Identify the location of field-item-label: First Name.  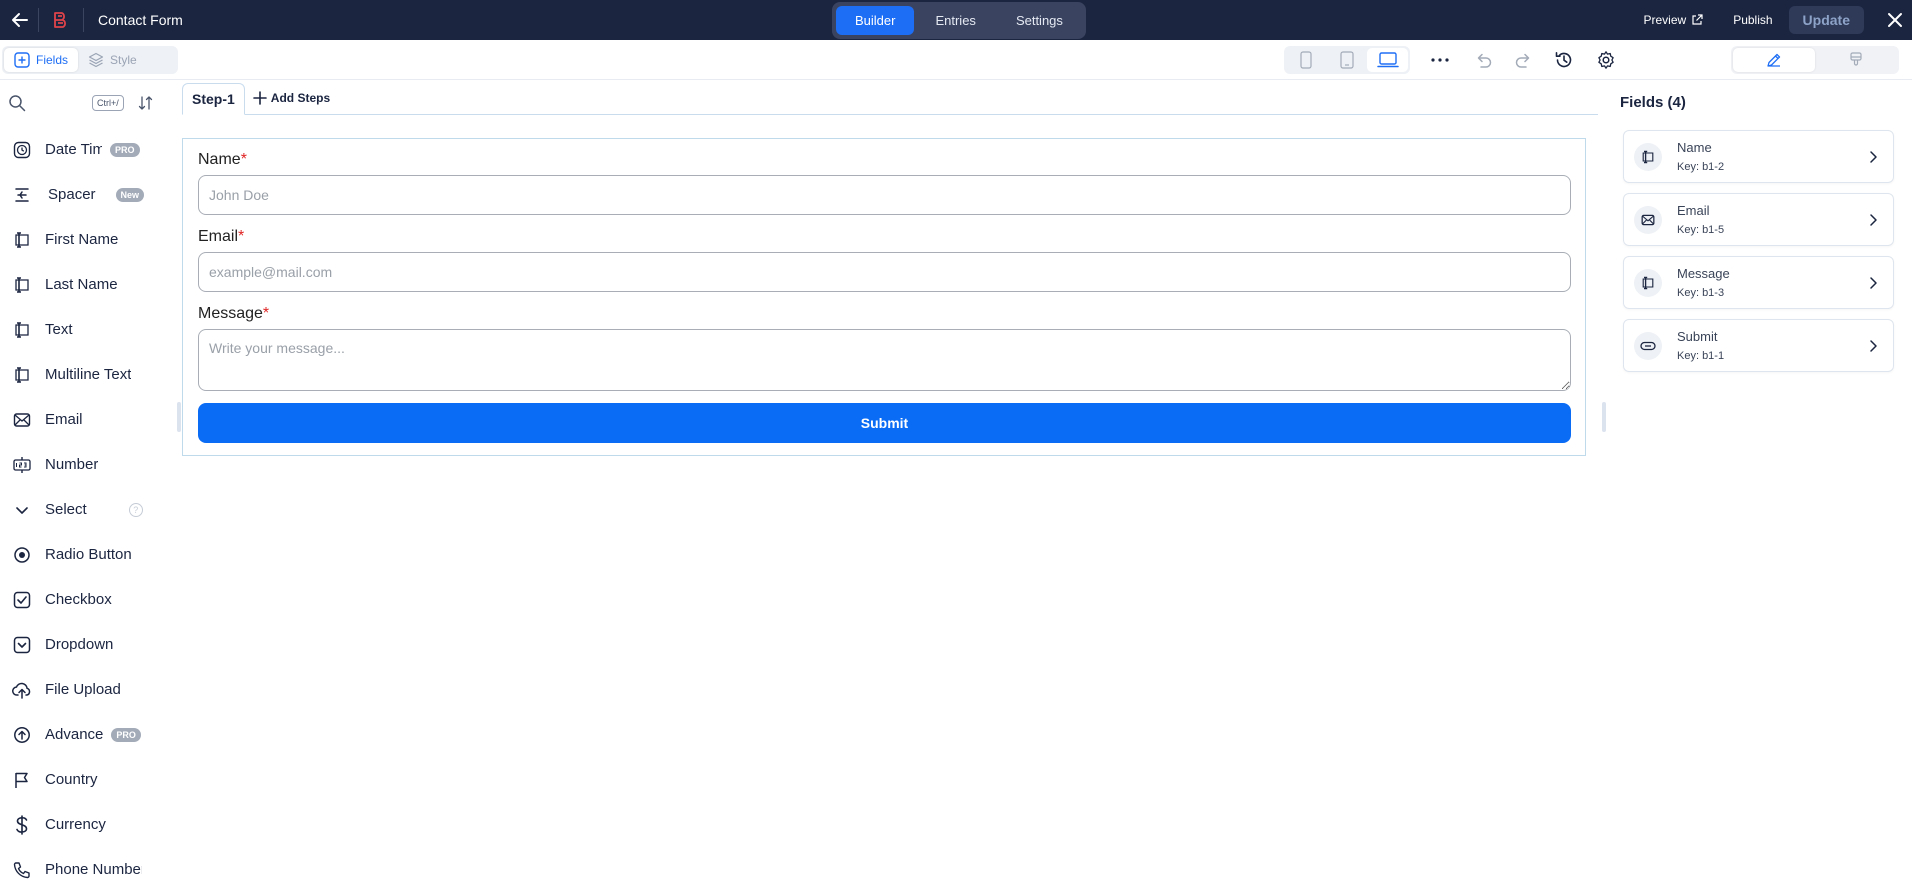
(82, 239).